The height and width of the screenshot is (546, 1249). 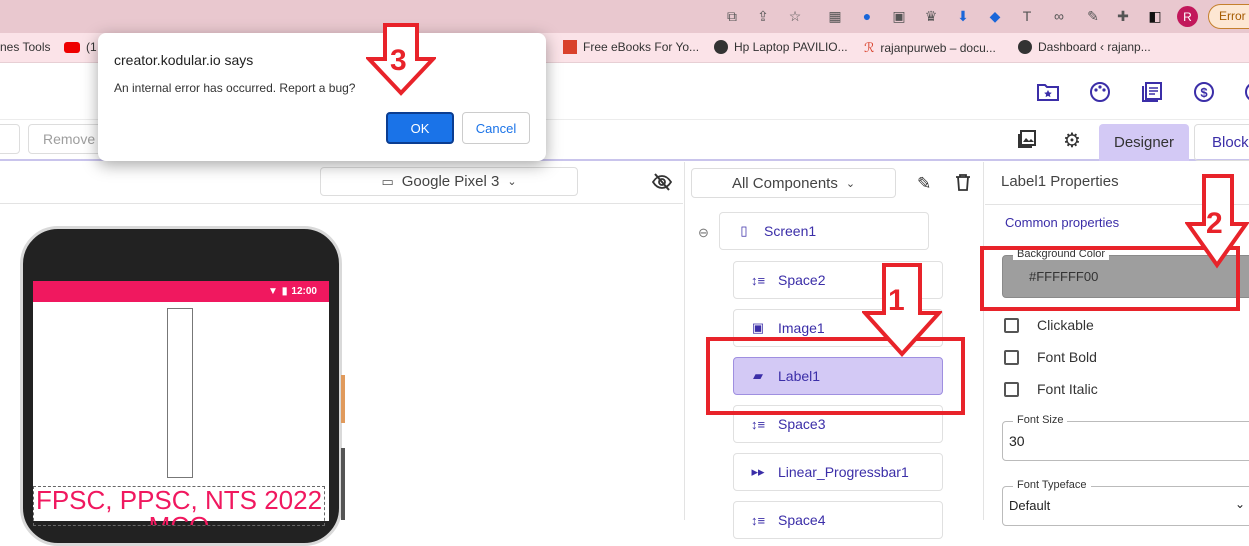 What do you see at coordinates (1152, 92) in the screenshot?
I see `library-icon` at bounding box center [1152, 92].